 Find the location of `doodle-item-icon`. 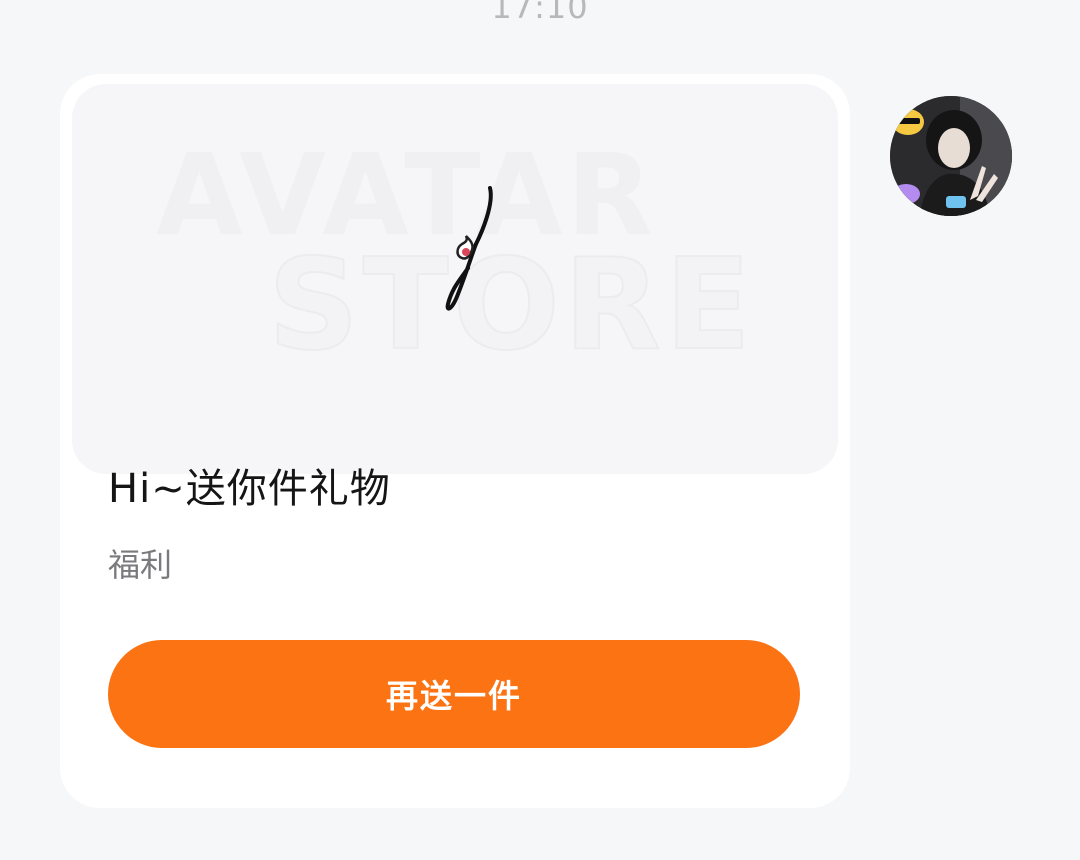

doodle-item-icon is located at coordinates (469, 248).